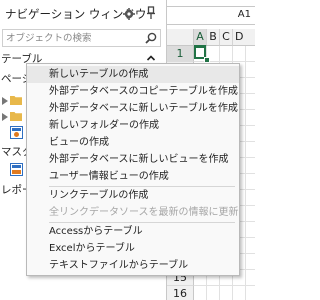 Image resolution: width=320 pixels, height=300 pixels. I want to click on menu-item-label: 新しいフォルダーの作成, so click(104, 125).